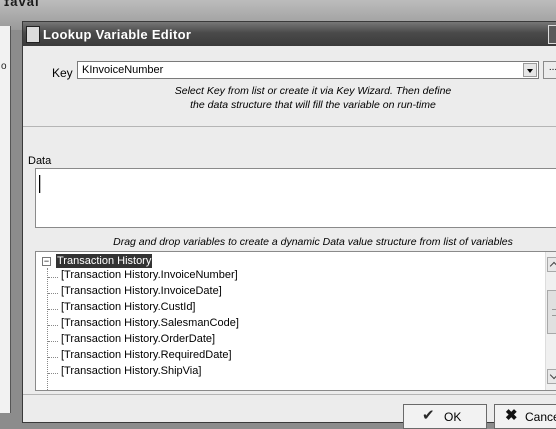 The height and width of the screenshot is (429, 556). What do you see at coordinates (39, 184) in the screenshot?
I see `text-caret` at bounding box center [39, 184].